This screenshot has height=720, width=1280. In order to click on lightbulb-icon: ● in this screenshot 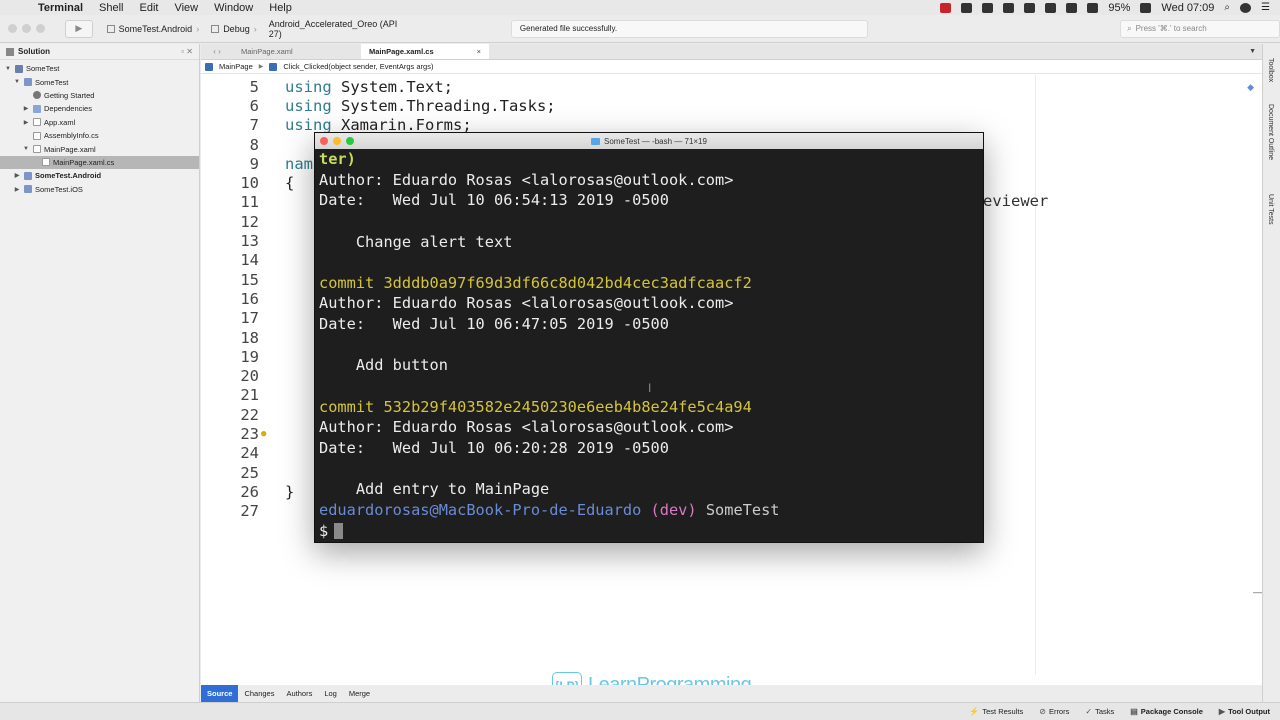, I will do `click(263, 434)`.